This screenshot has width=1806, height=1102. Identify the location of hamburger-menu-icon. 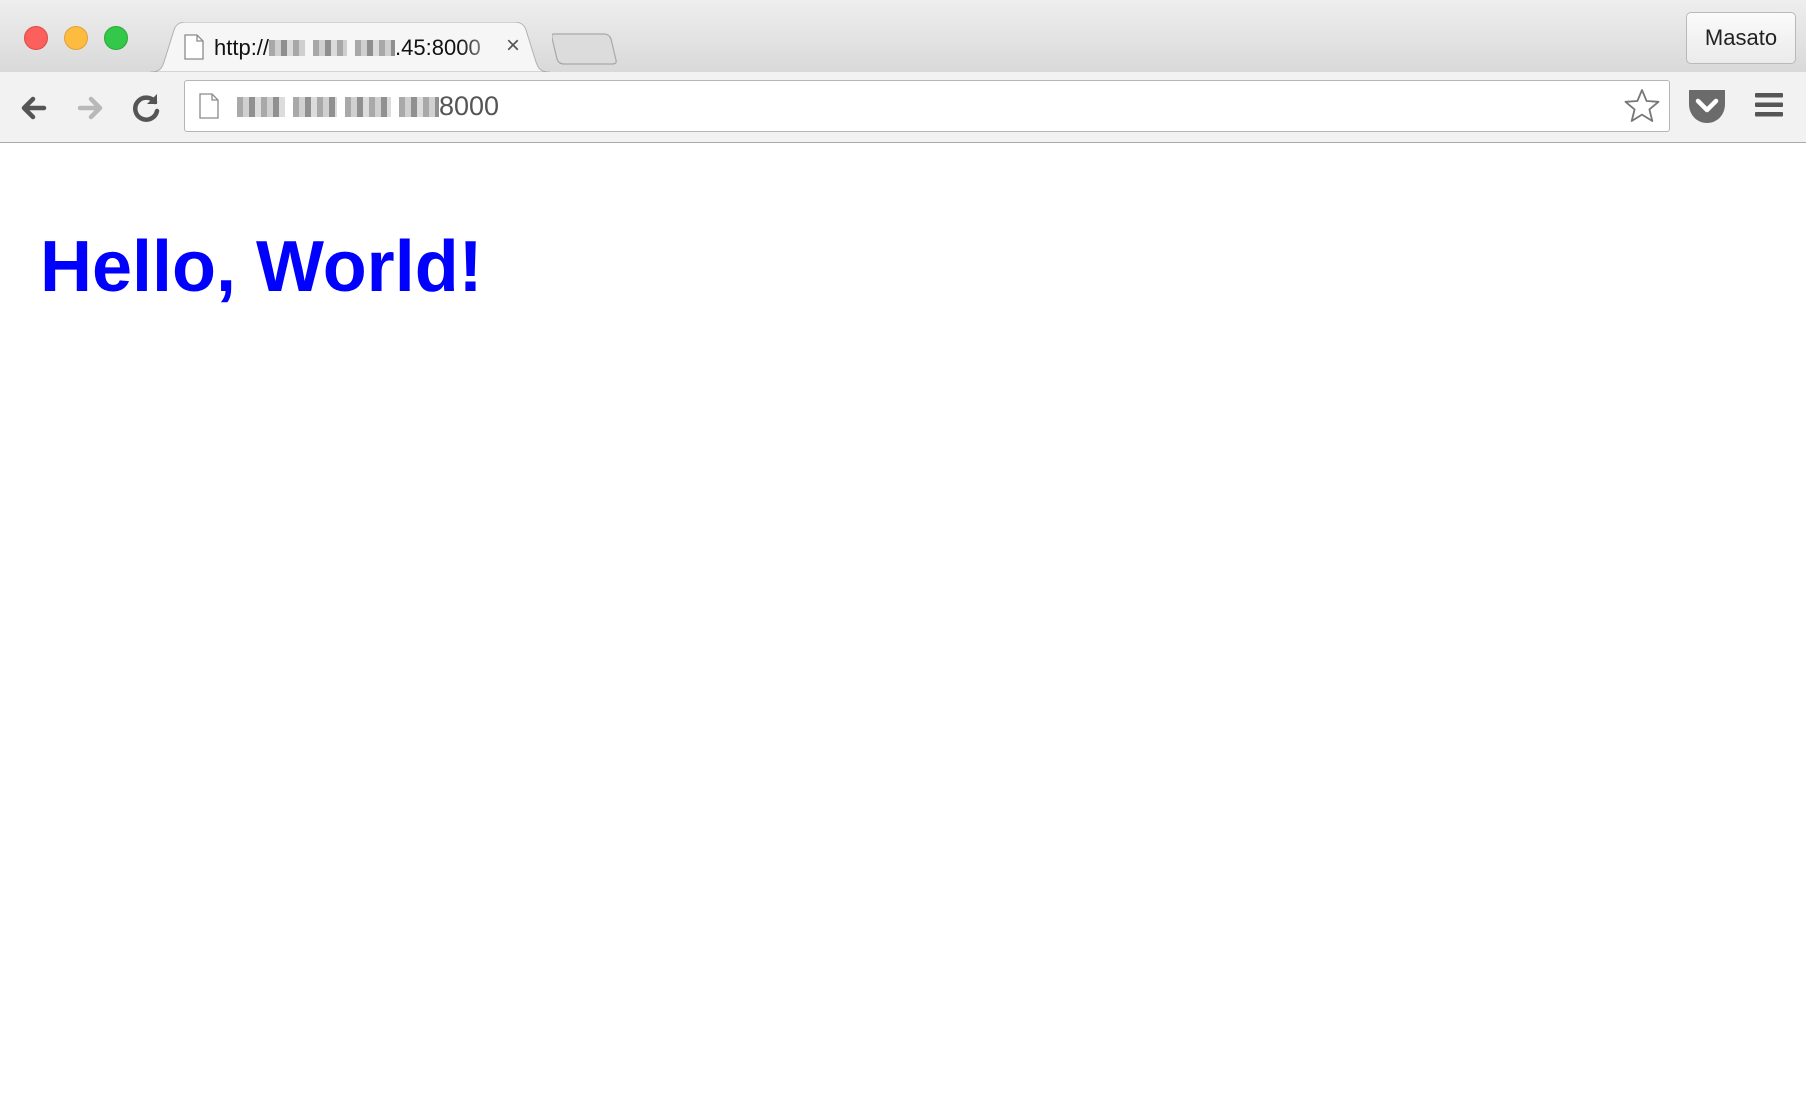
(1769, 105).